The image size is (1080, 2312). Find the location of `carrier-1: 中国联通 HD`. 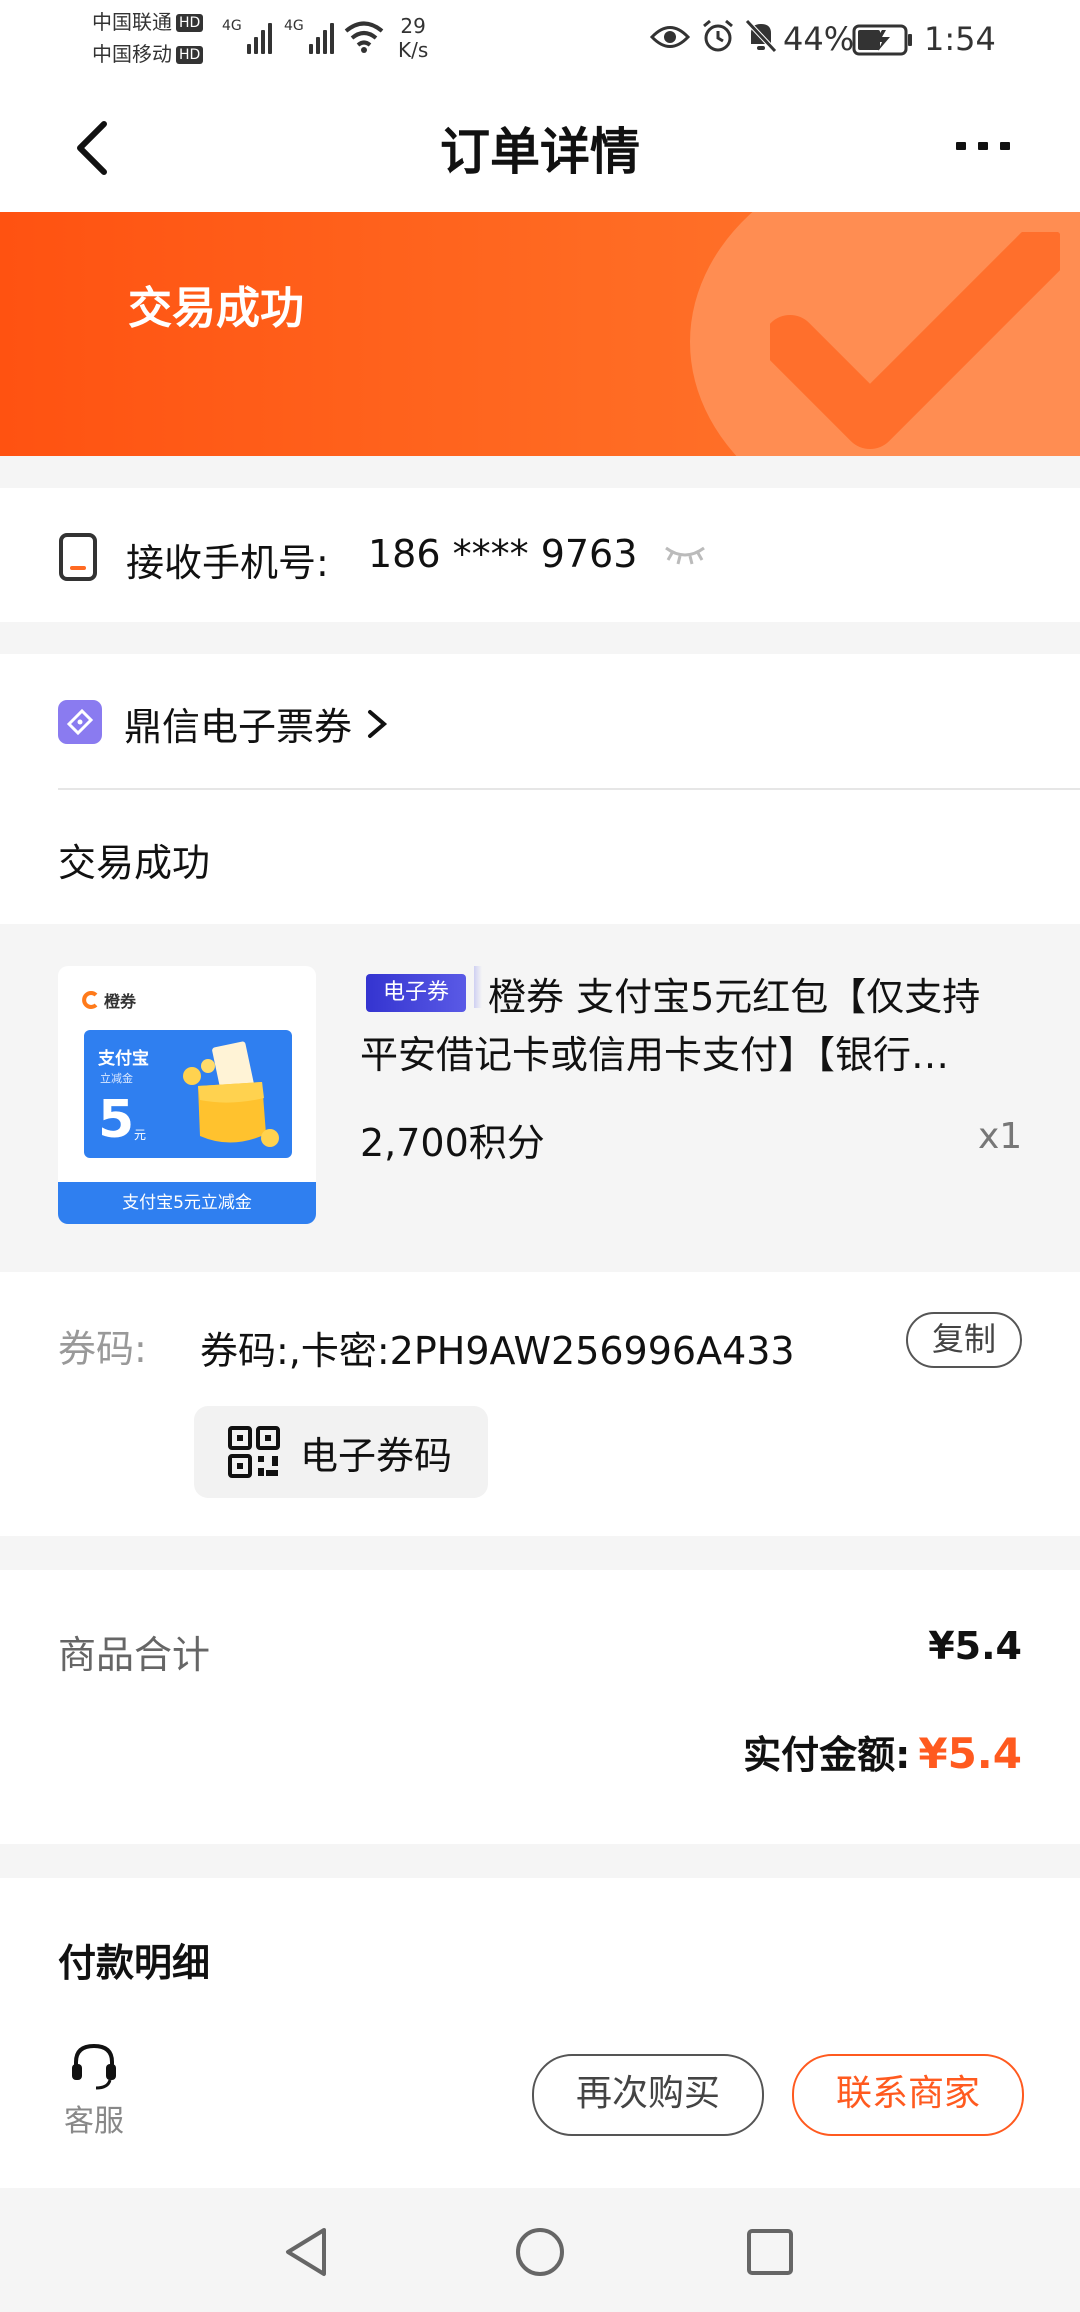

carrier-1: 中国联通 HD is located at coordinates (148, 22).